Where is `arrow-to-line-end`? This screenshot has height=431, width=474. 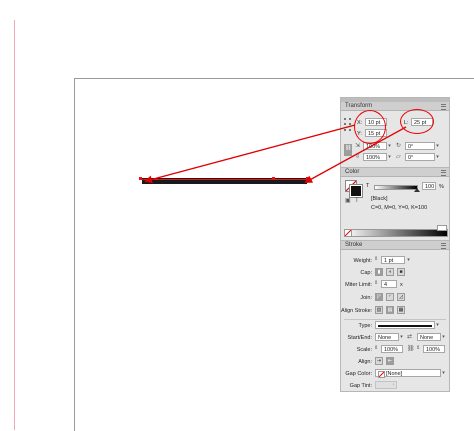 arrow-to-line-end is located at coordinates (355, 154).